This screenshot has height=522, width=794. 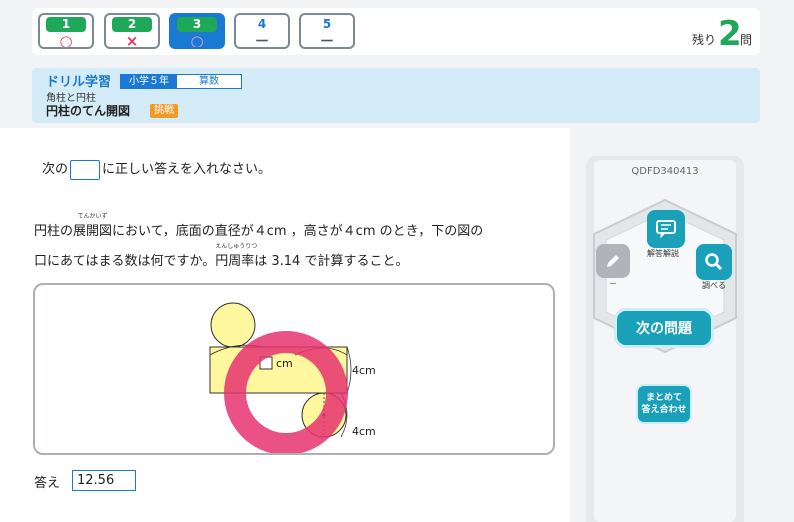 I want to click on ruby-reading: てんかいず, so click(x=92, y=216).